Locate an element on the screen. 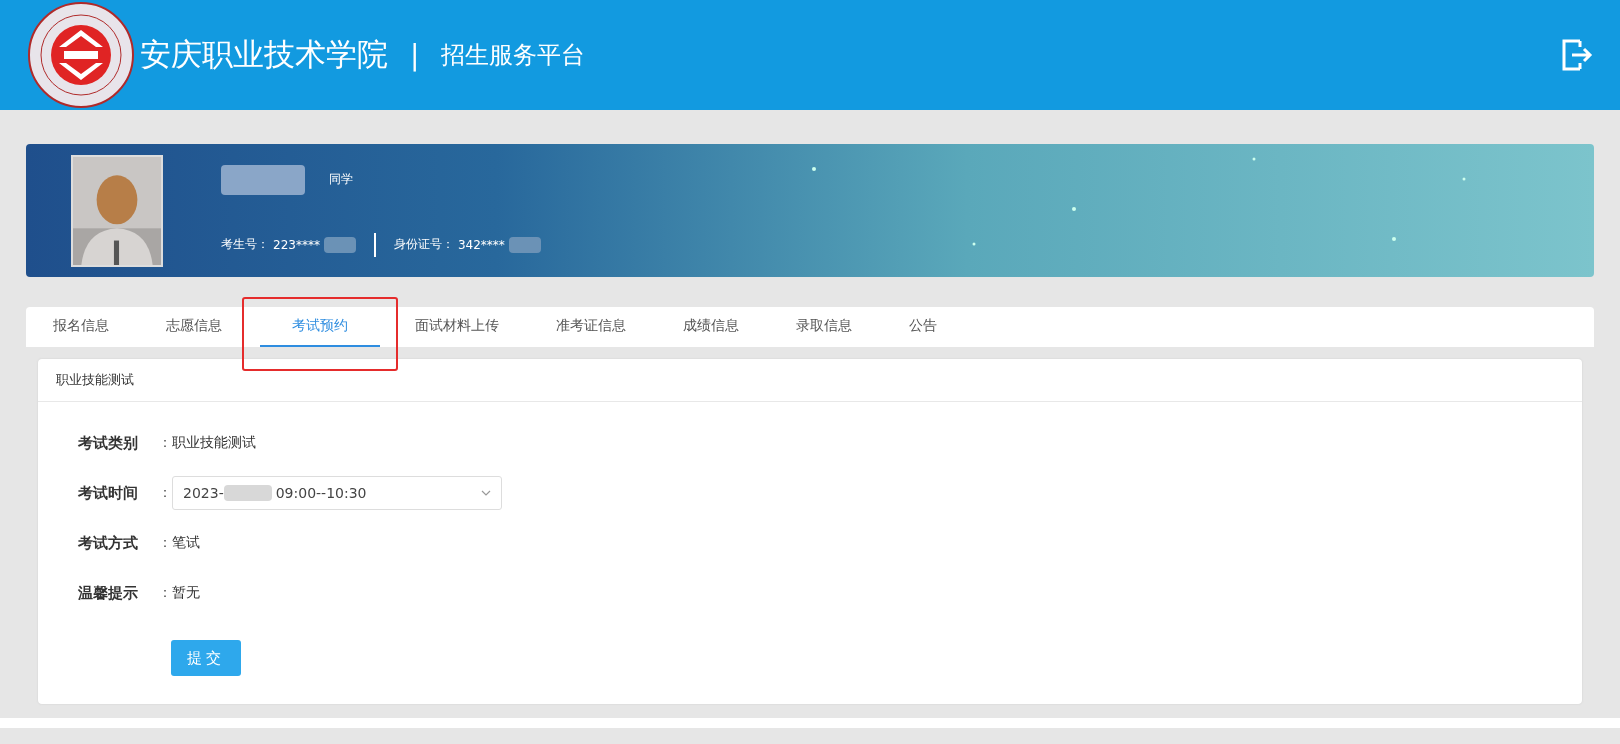 The height and width of the screenshot is (744, 1620). tab: 准考证信息 is located at coordinates (591, 327).